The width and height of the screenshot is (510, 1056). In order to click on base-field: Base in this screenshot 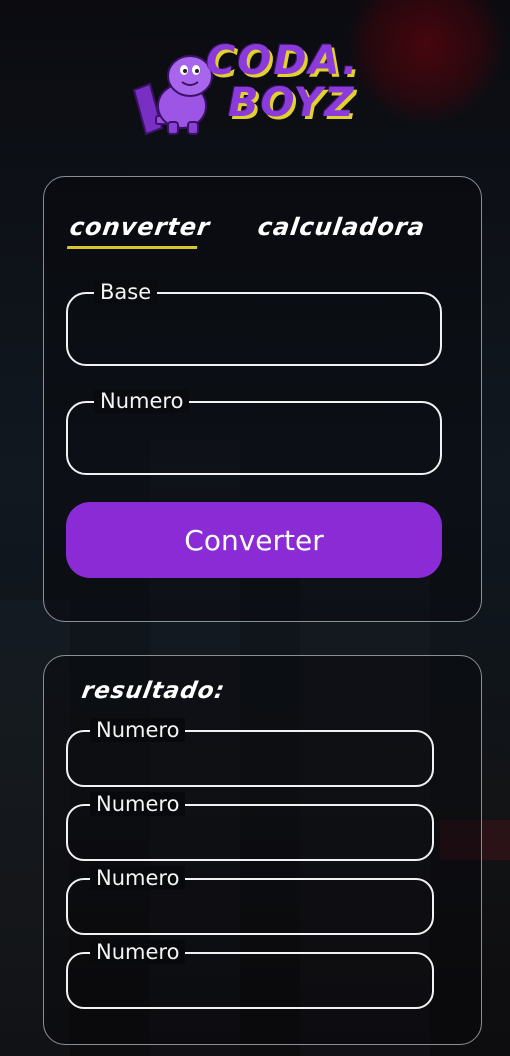, I will do `click(254, 323)`.